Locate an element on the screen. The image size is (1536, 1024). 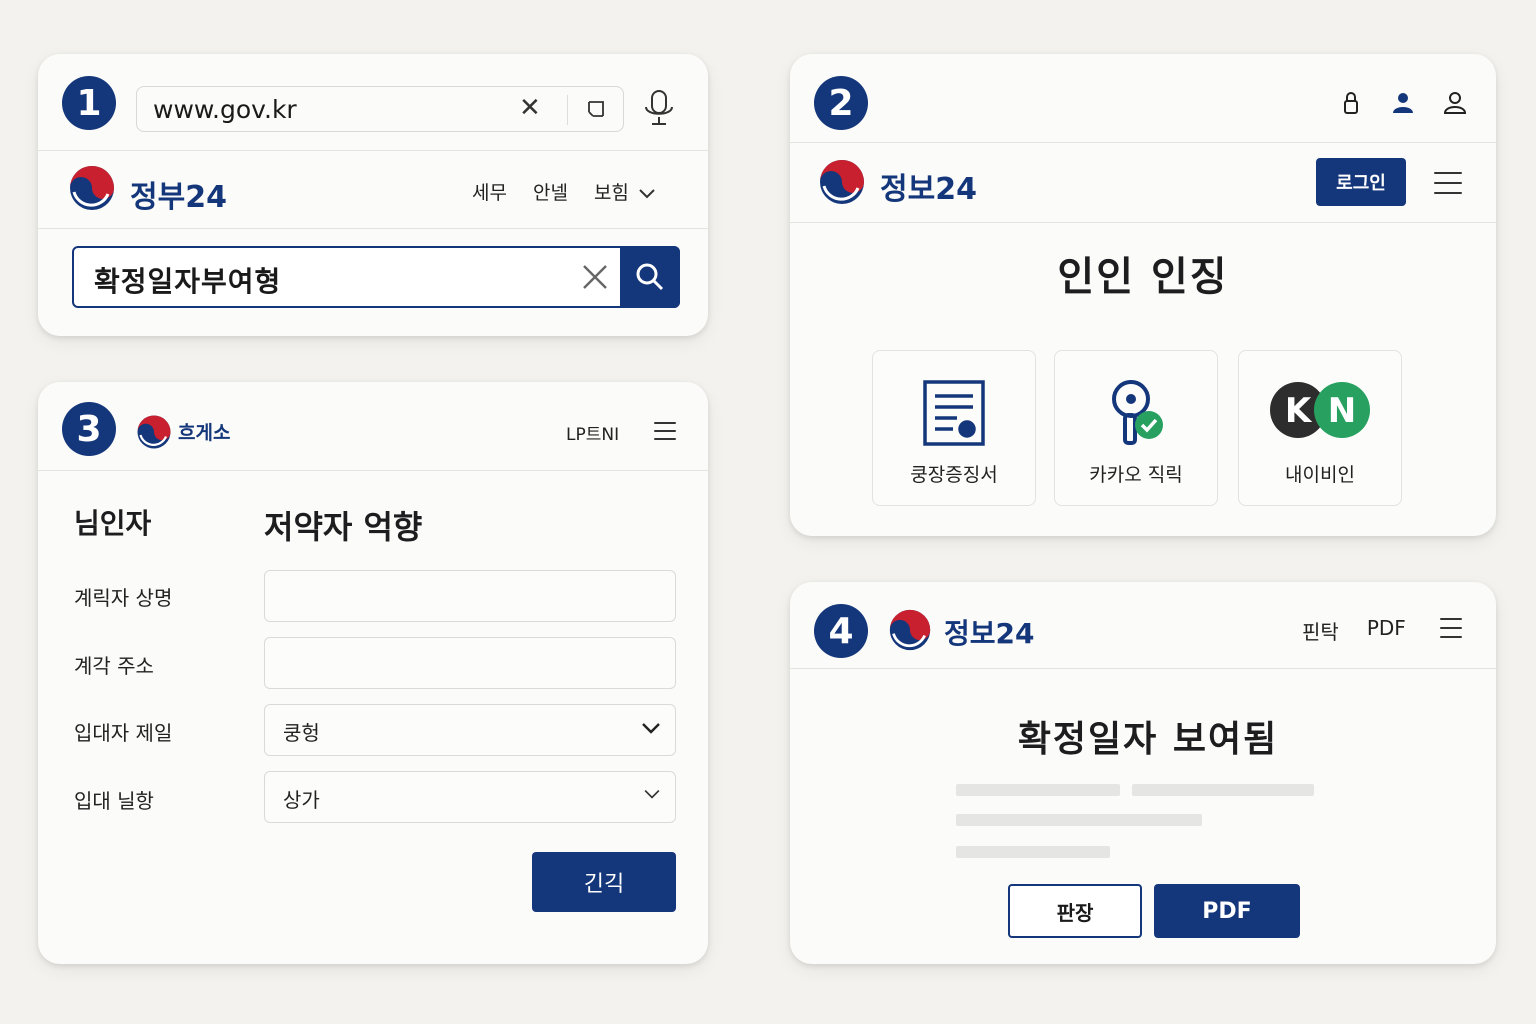
page-title: 인인 인징 is located at coordinates (1143, 277).